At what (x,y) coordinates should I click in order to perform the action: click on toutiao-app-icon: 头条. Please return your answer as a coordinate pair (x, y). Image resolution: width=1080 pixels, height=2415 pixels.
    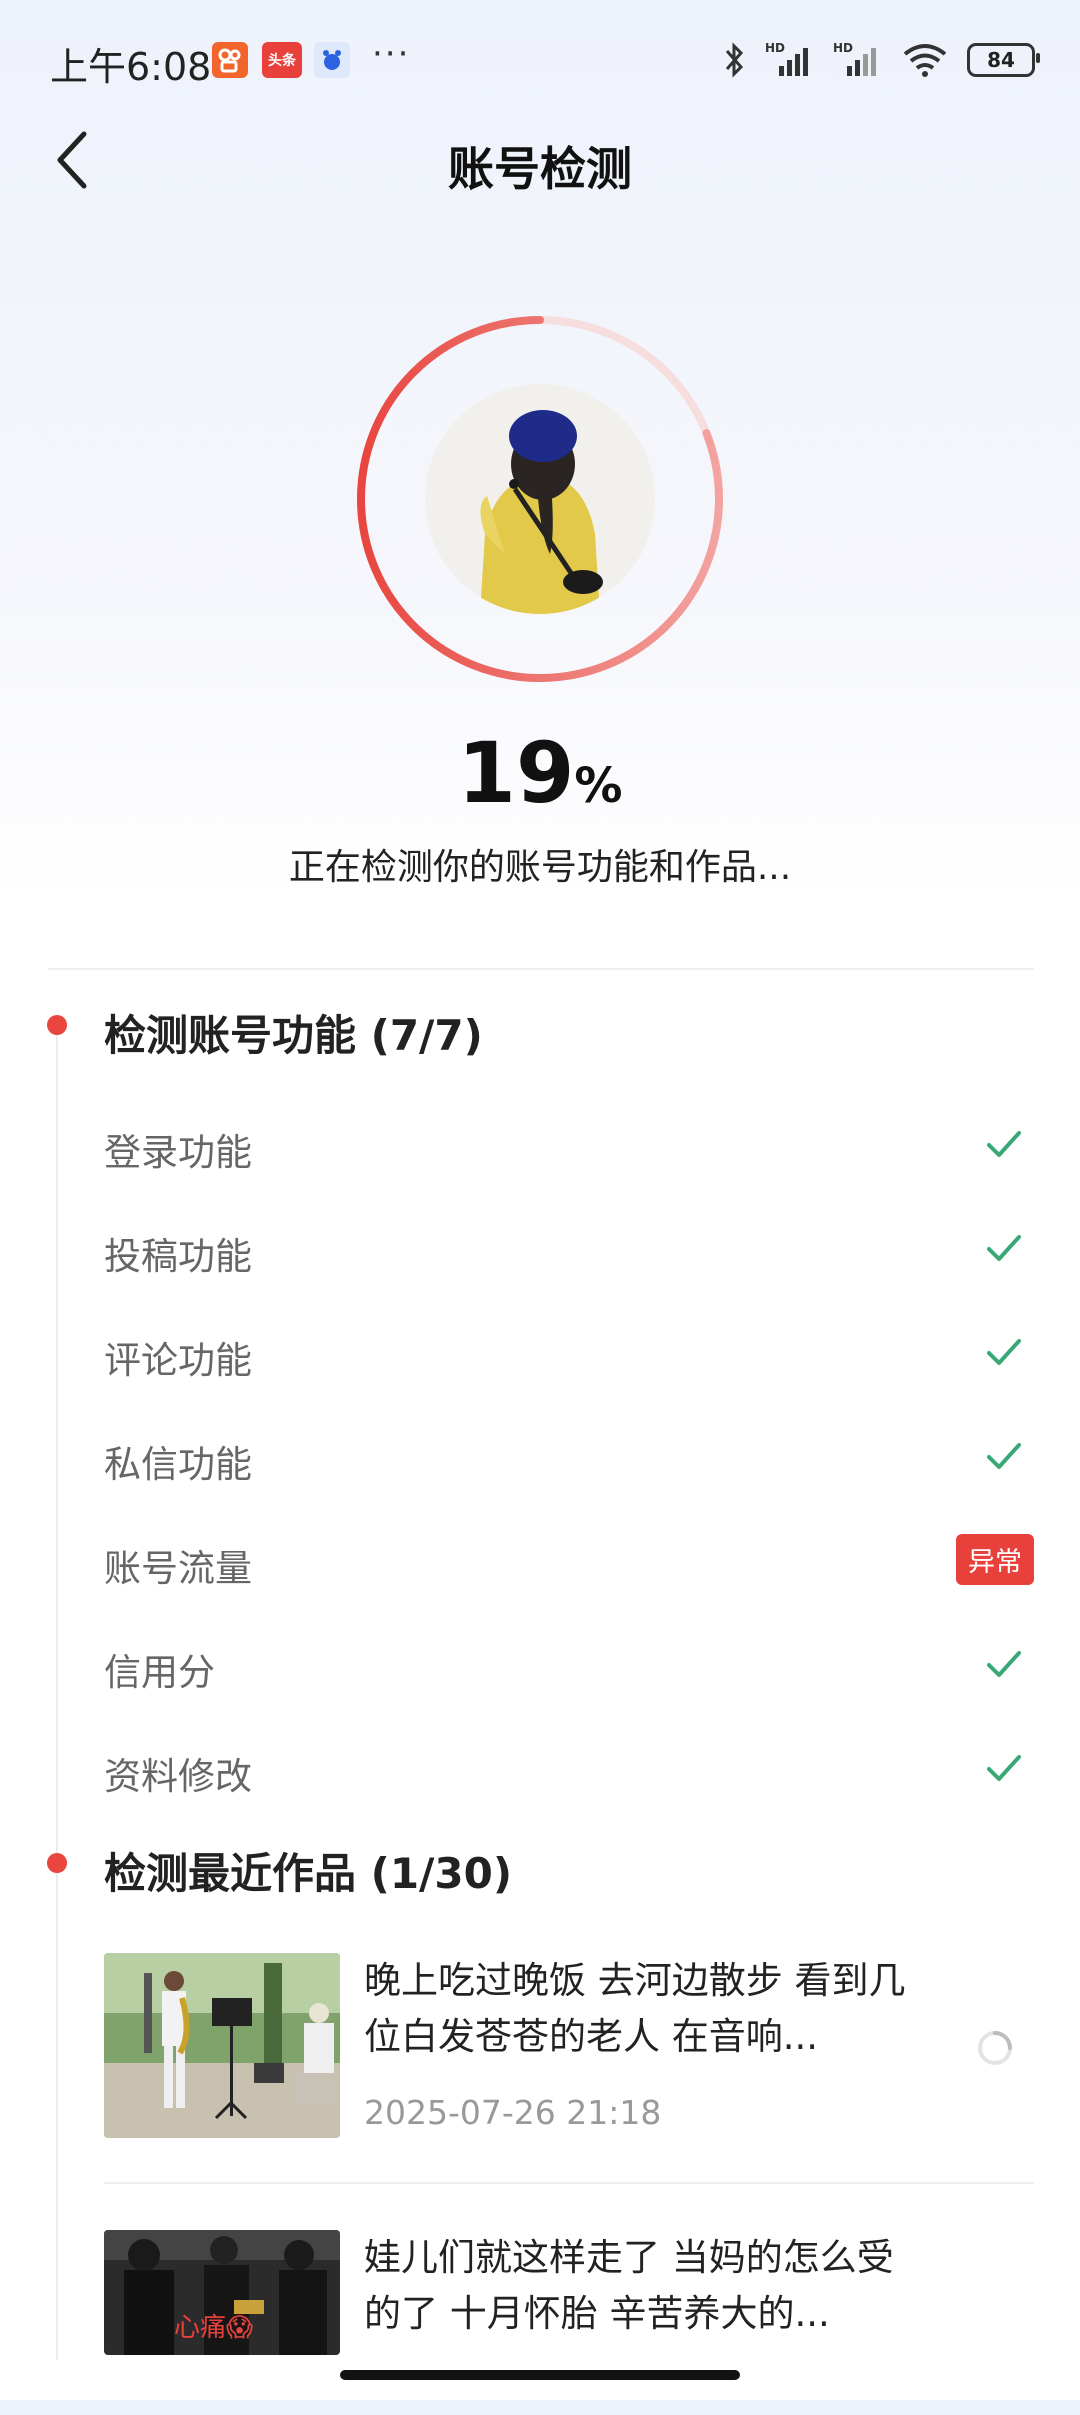
    Looking at the image, I should click on (282, 60).